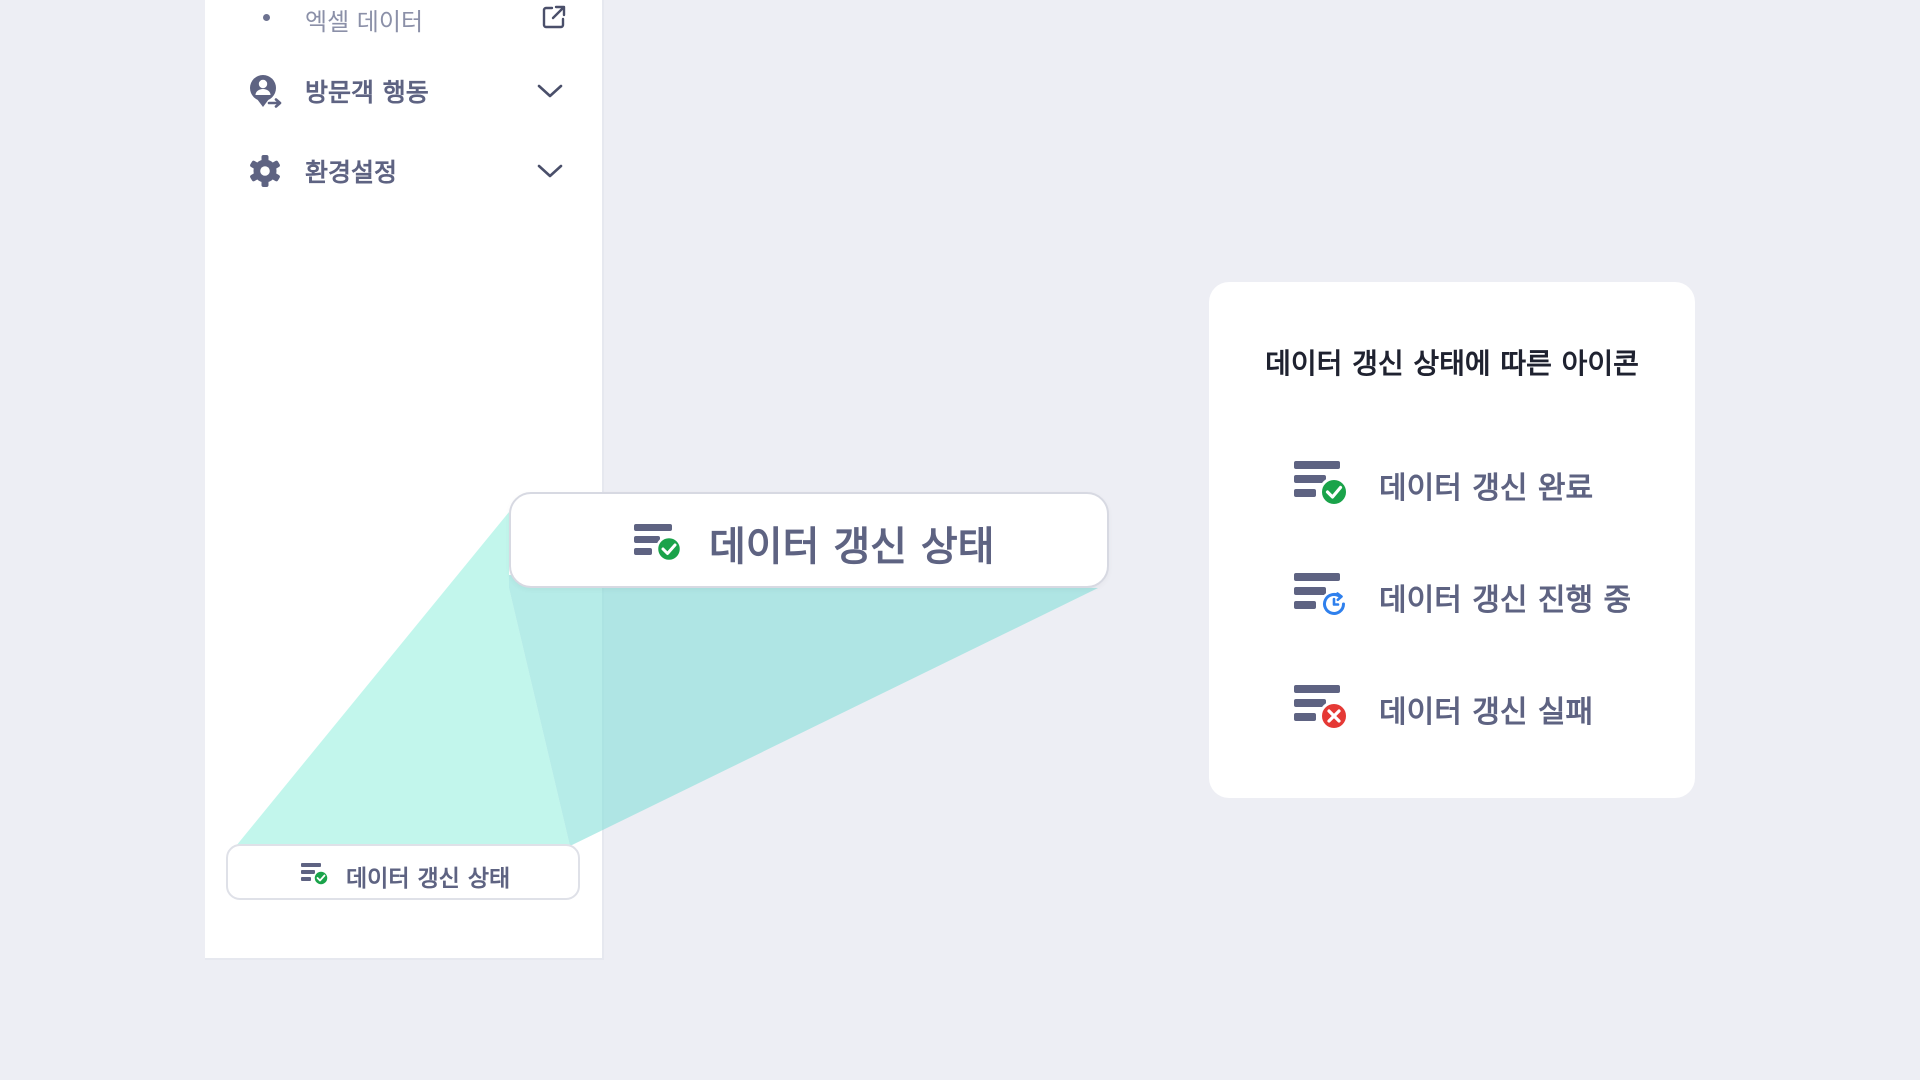 Image resolution: width=1920 pixels, height=1080 pixels. Describe the element at coordinates (266, 17) in the screenshot. I see `bullet` at that location.